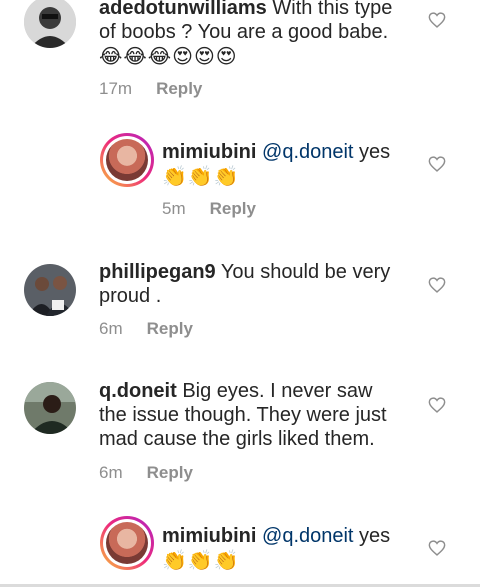  I want to click on comment-text: adedotunwilliams With this type, so click(245, 10).